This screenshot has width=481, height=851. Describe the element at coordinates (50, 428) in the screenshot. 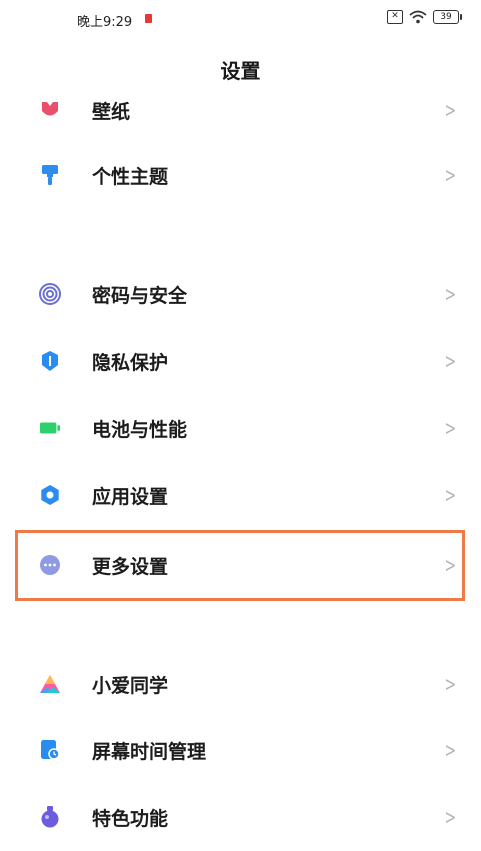

I see `battery-icon` at that location.